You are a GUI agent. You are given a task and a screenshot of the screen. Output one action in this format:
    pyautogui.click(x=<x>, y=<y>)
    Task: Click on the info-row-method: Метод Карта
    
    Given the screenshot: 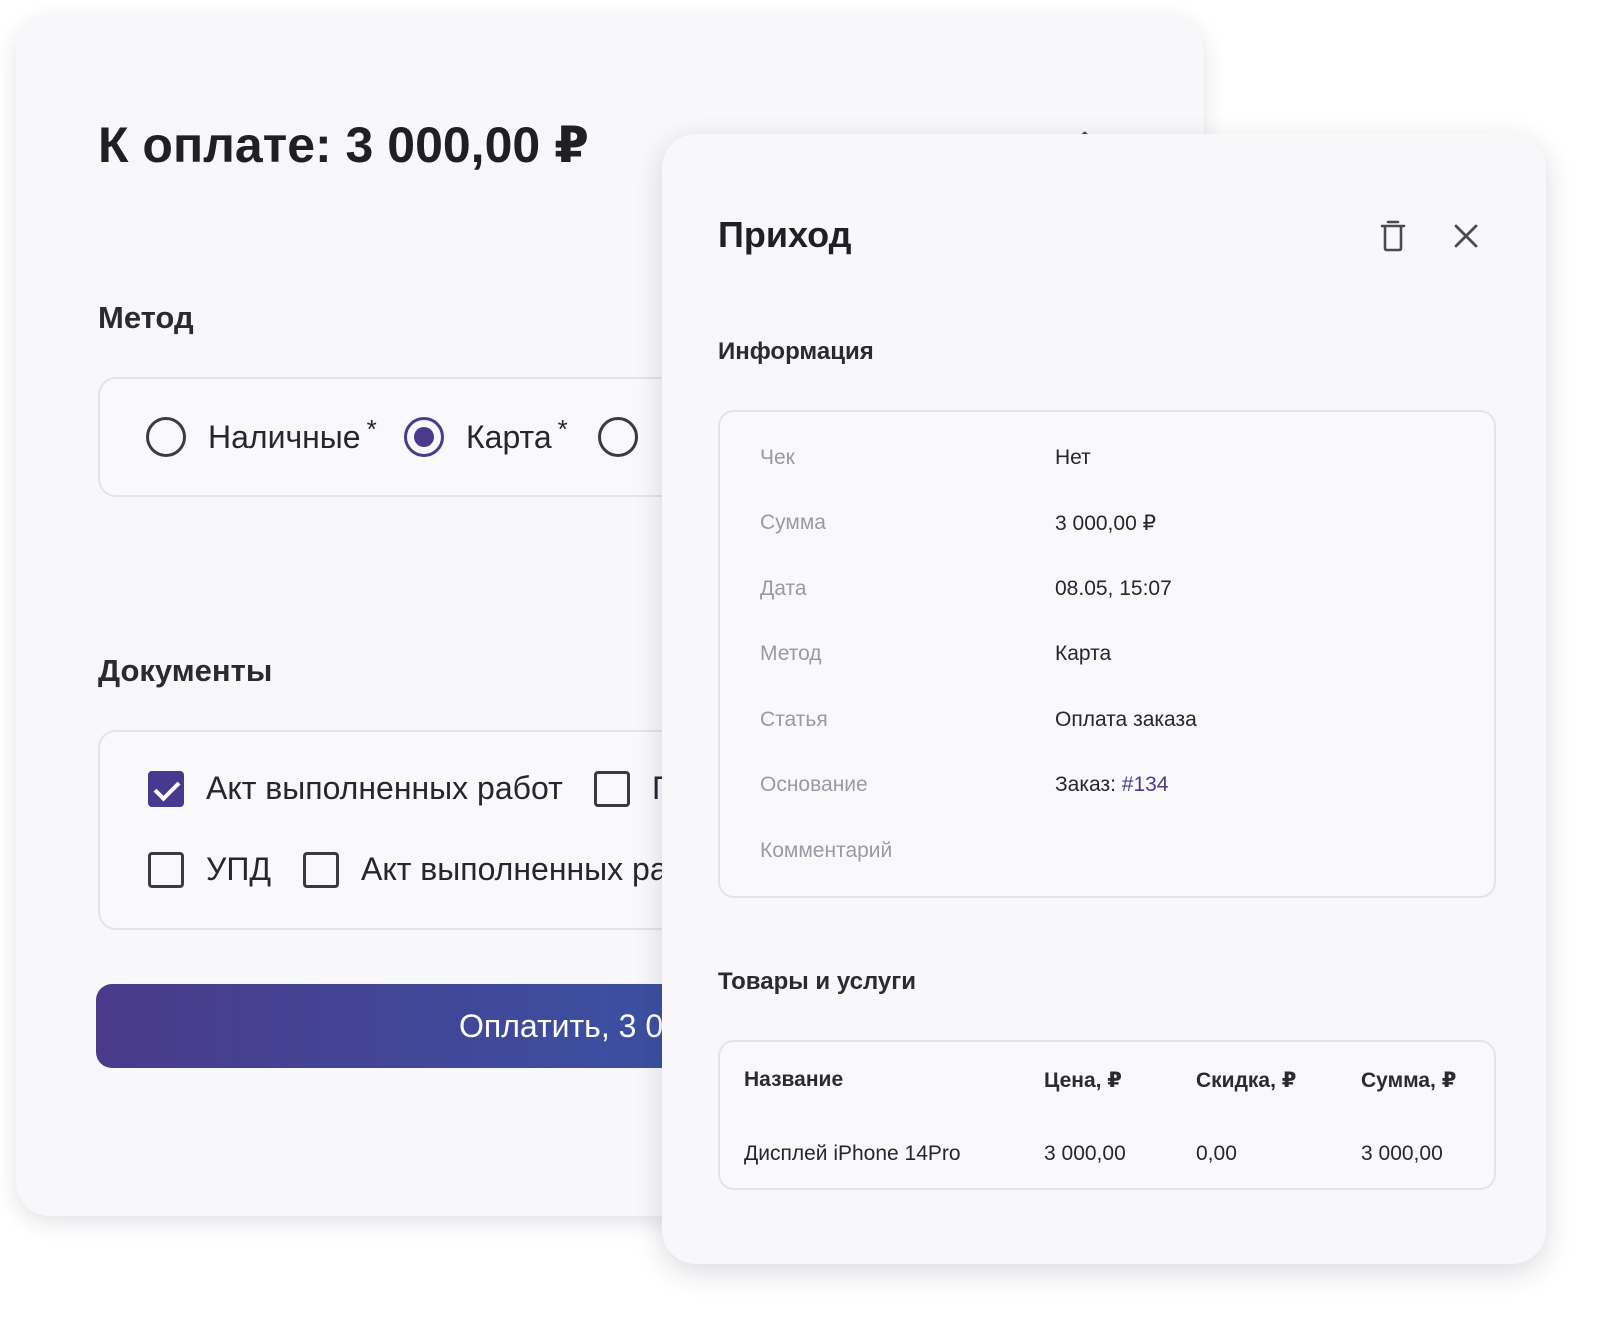 What is the action you would take?
    pyautogui.click(x=1110, y=657)
    